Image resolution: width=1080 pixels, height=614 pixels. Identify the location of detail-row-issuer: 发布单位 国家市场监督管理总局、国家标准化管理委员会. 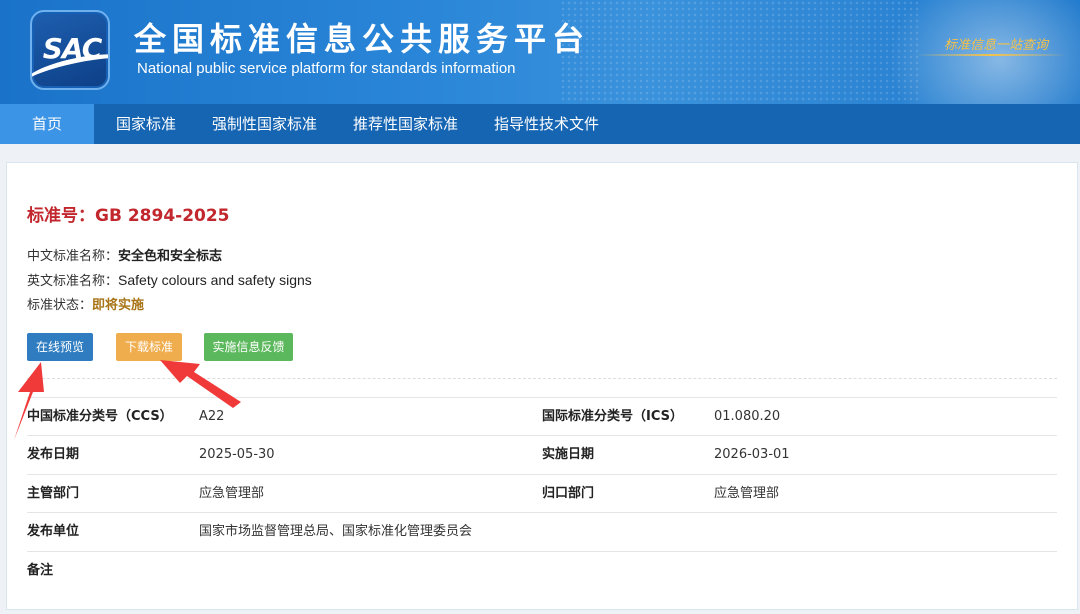
(542, 531).